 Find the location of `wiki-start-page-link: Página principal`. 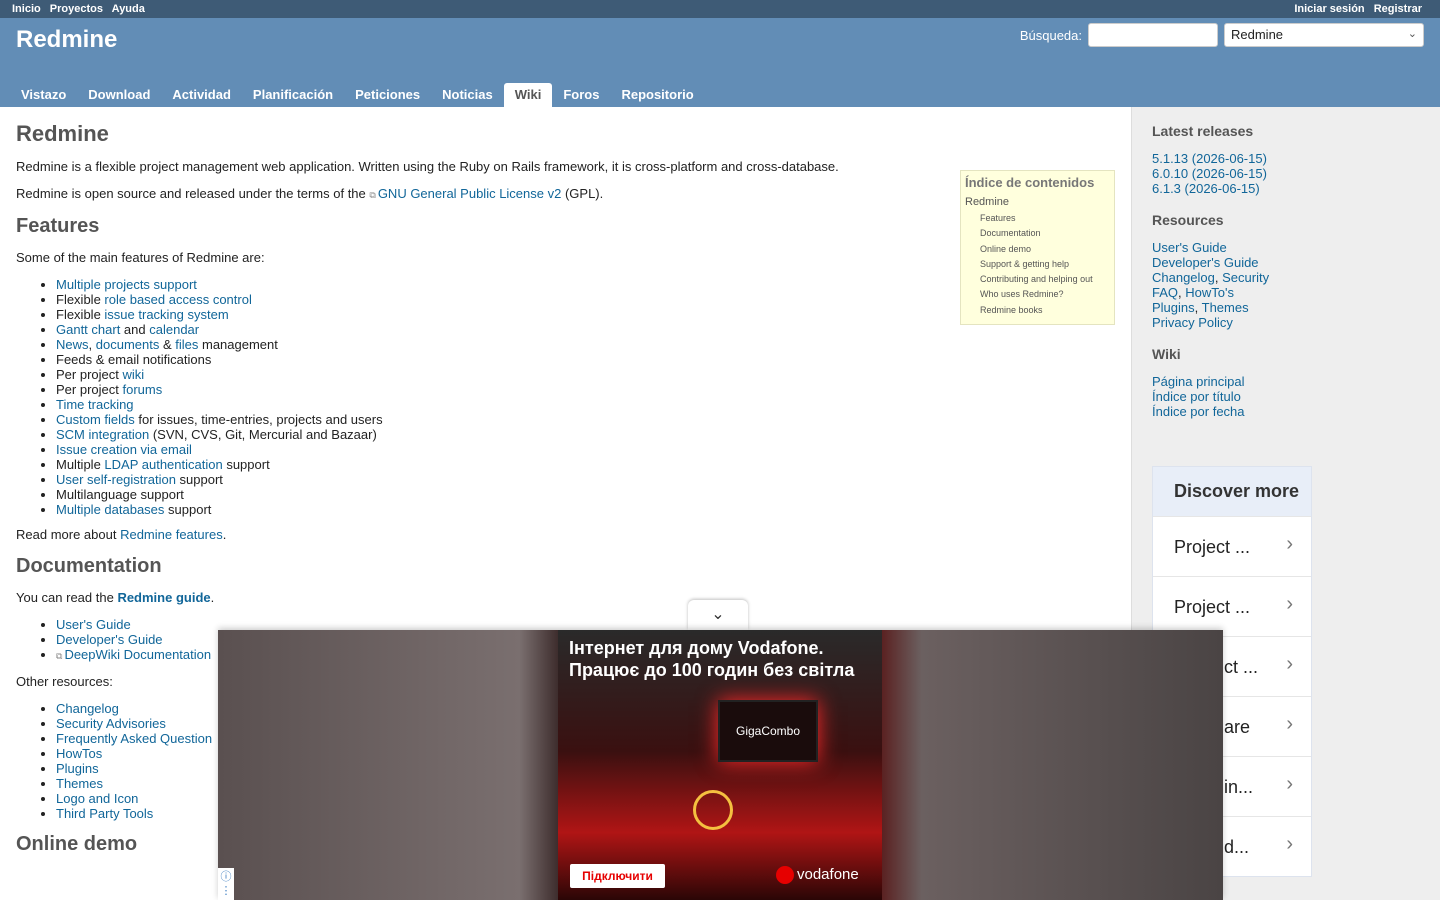

wiki-start-page-link: Página principal is located at coordinates (1198, 381).